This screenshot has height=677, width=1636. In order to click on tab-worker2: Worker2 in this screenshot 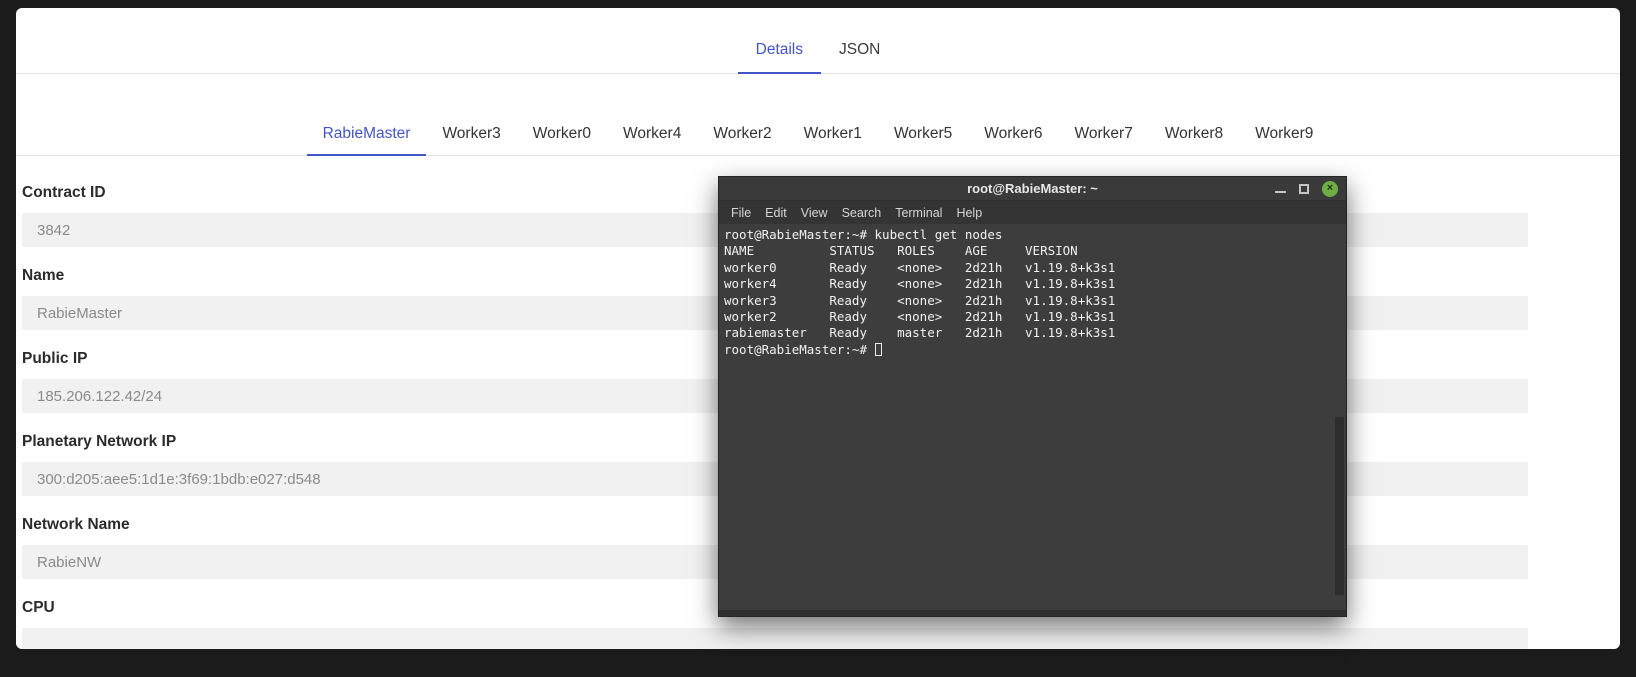, I will do `click(742, 133)`.